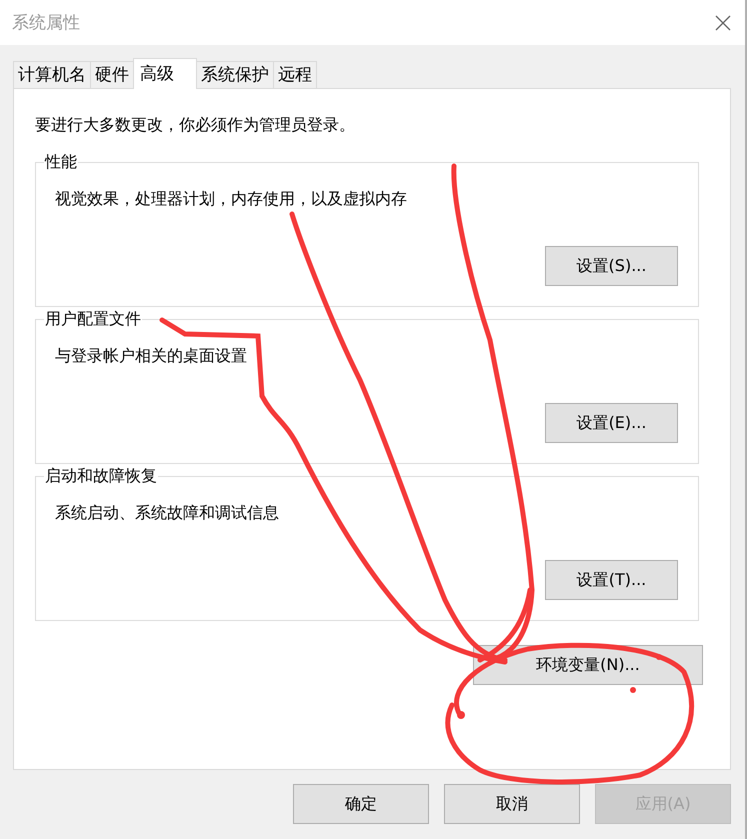 The image size is (747, 839). What do you see at coordinates (361, 804) in the screenshot?
I see `dialog-button: 确定` at bounding box center [361, 804].